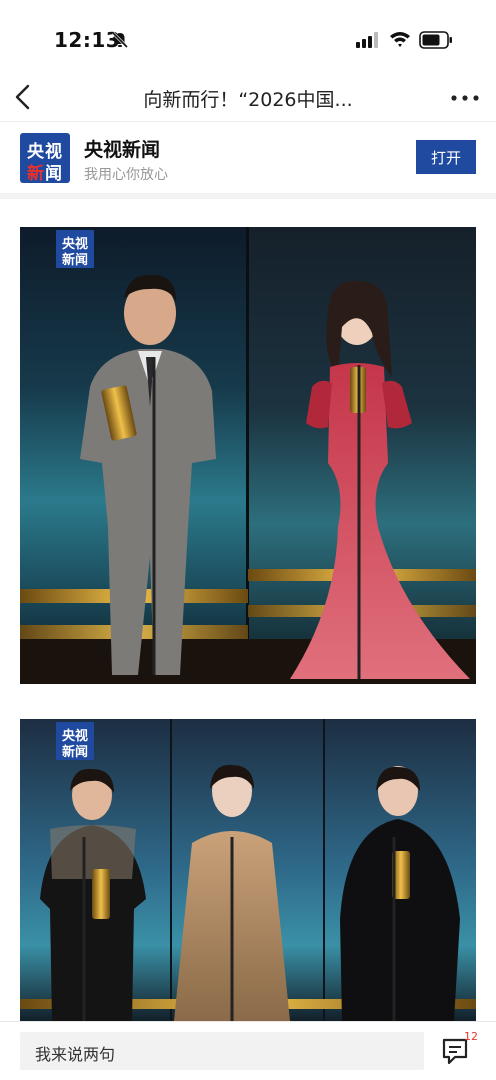 This screenshot has width=496, height=1080. Describe the element at coordinates (126, 175) in the screenshot. I see `brand-slogan: 我用心你放心` at that location.